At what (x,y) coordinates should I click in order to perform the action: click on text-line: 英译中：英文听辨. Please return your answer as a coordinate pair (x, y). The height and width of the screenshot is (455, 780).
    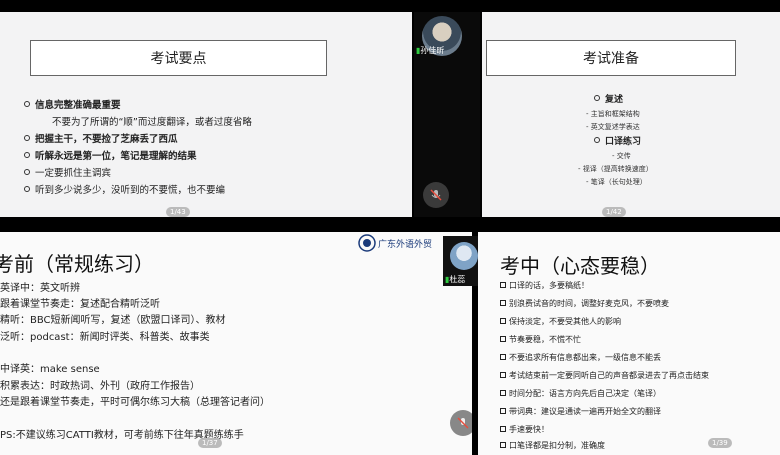
    Looking at the image, I should click on (40, 288).